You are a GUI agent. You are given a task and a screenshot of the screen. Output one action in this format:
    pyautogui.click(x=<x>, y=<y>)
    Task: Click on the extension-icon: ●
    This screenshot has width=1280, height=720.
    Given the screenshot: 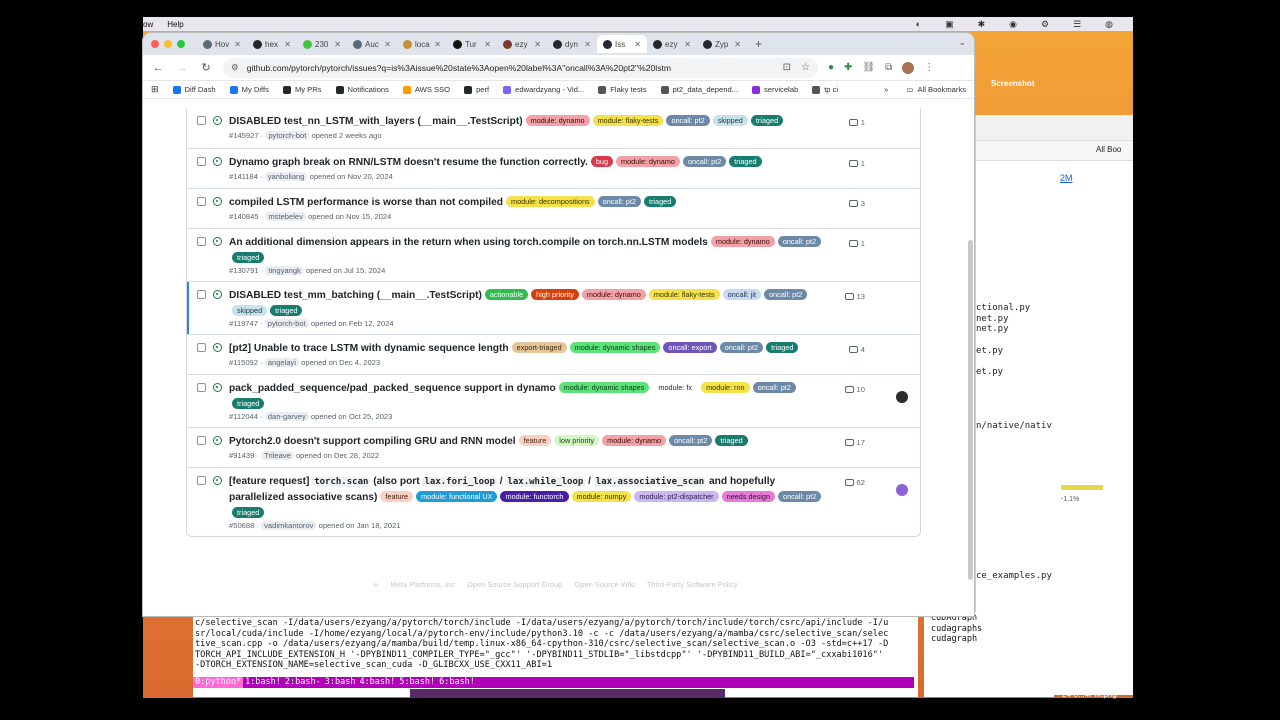 What is the action you would take?
    pyautogui.click(x=831, y=67)
    